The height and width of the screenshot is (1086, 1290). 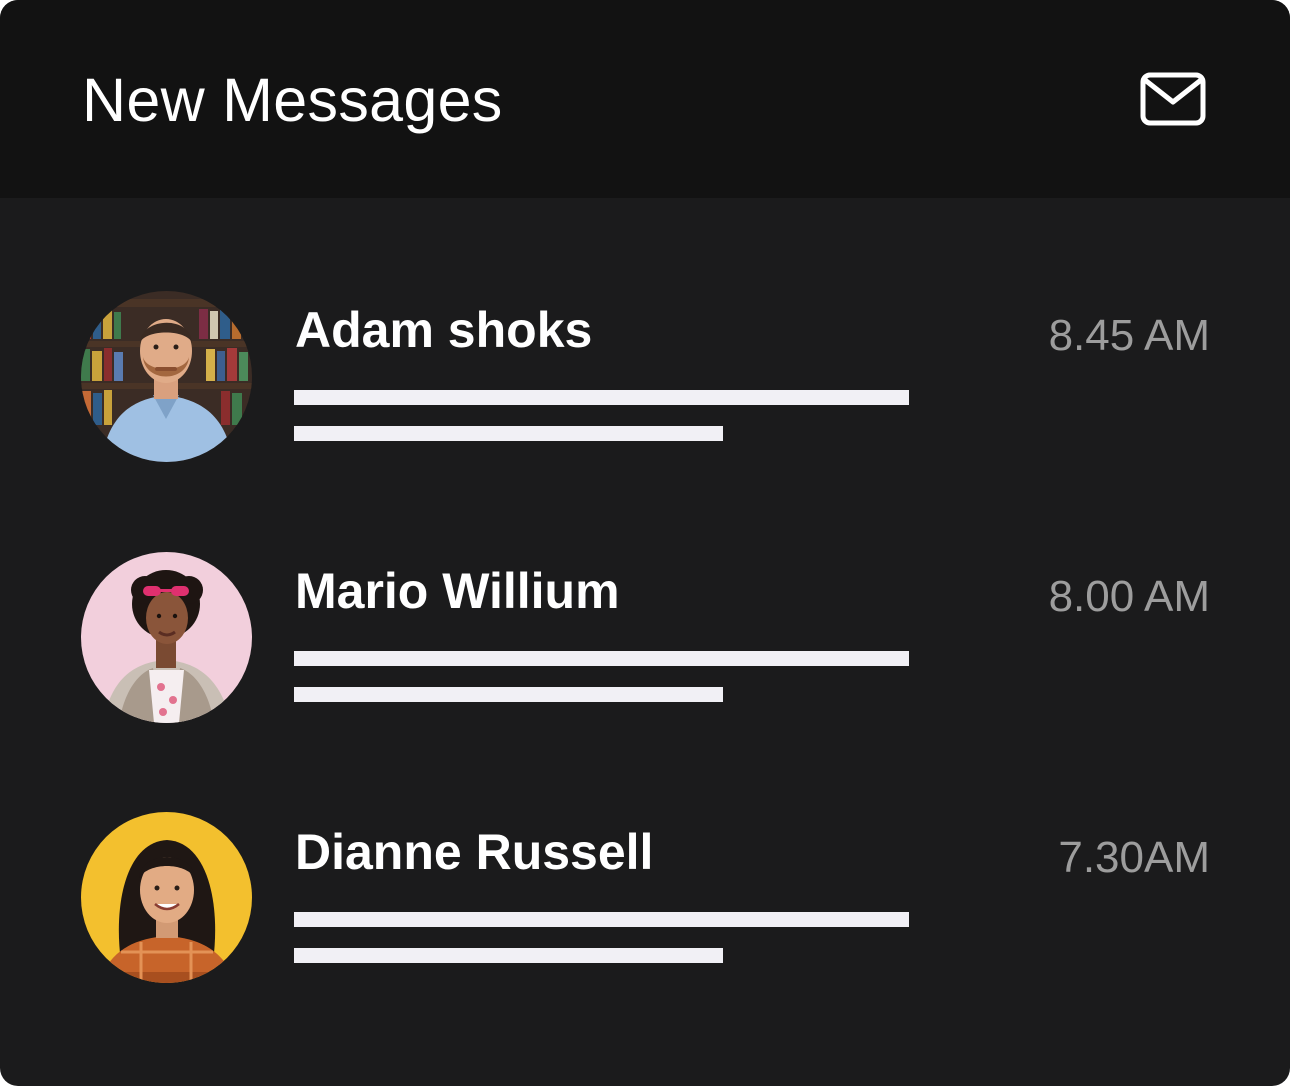 I want to click on message-time: 8.00 AM, so click(x=1129, y=596).